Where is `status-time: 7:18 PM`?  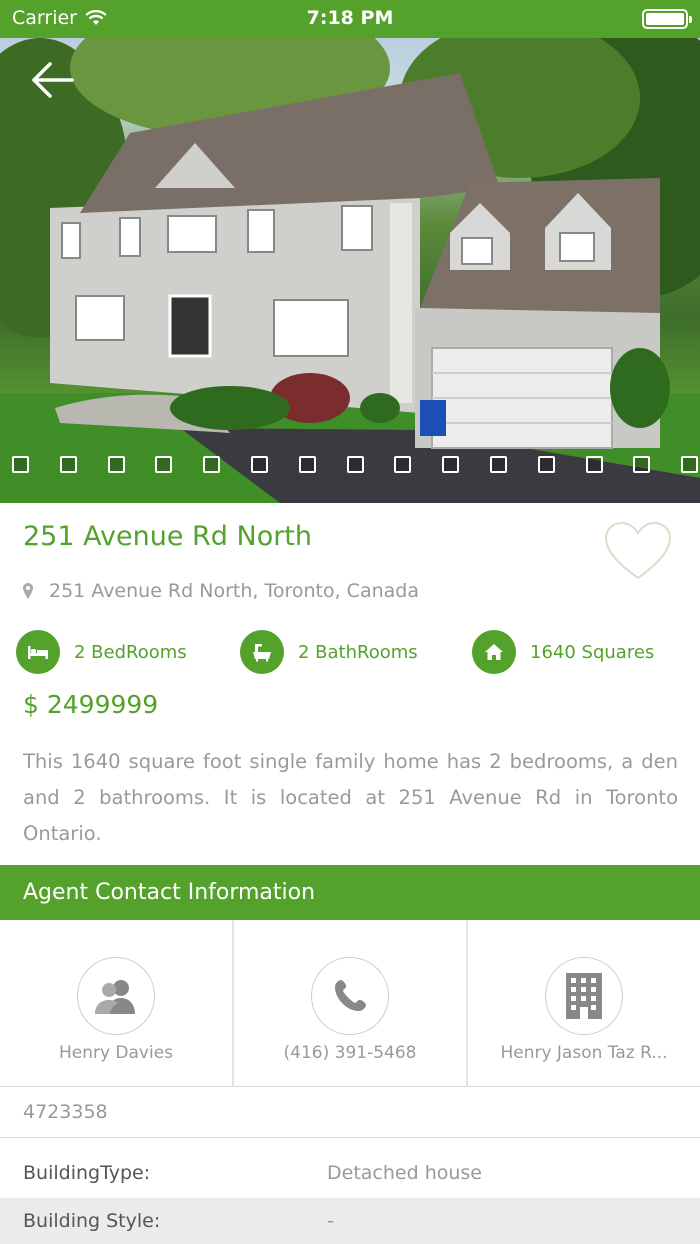 status-time: 7:18 PM is located at coordinates (350, 18).